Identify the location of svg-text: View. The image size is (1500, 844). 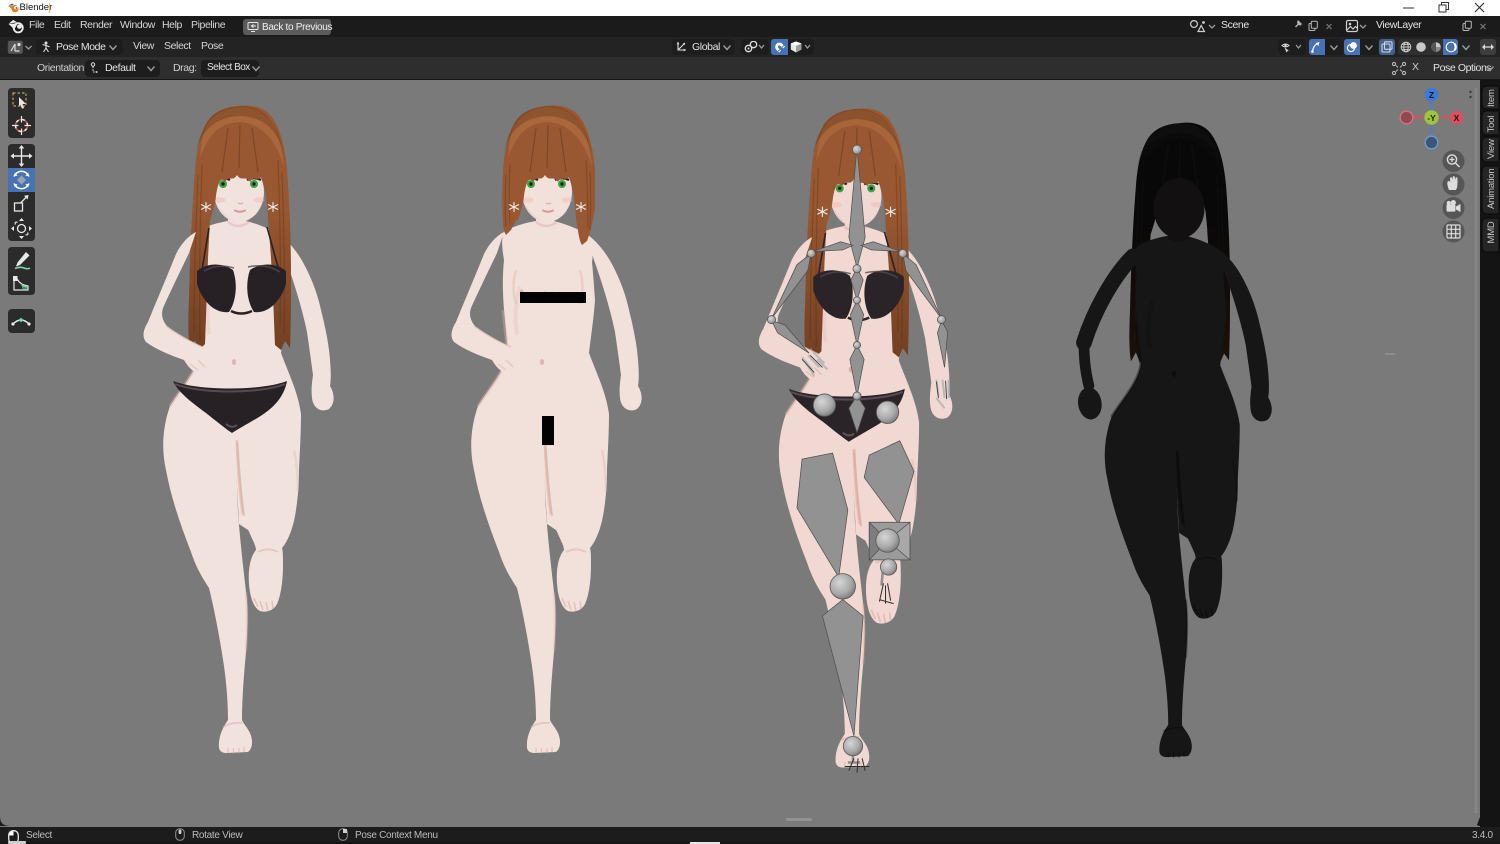
(1491, 149).